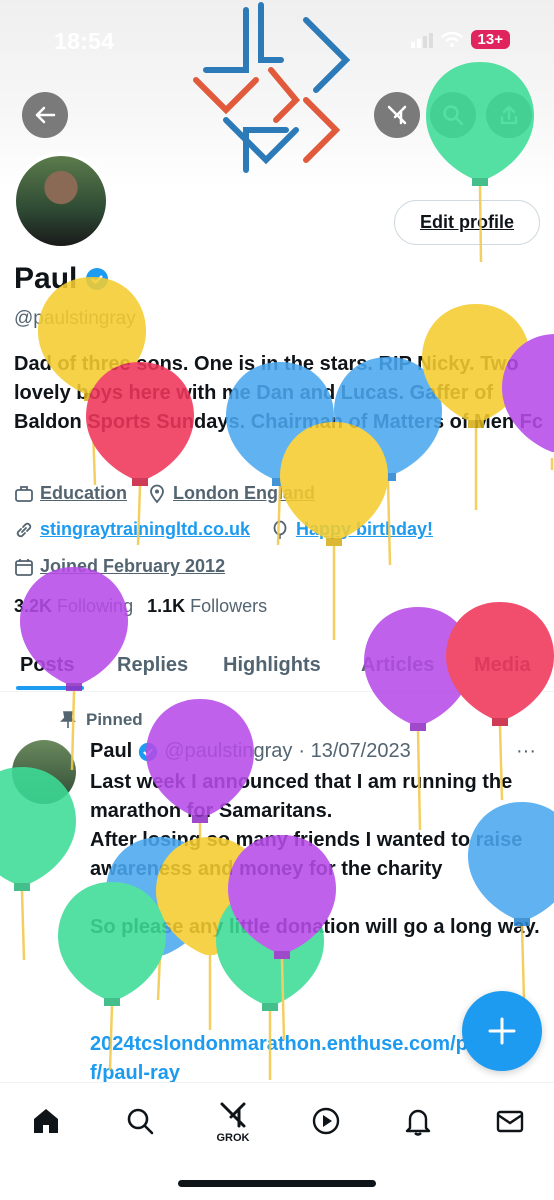 The height and width of the screenshot is (1200, 554). What do you see at coordinates (24, 529) in the screenshot?
I see `link-icon` at bounding box center [24, 529].